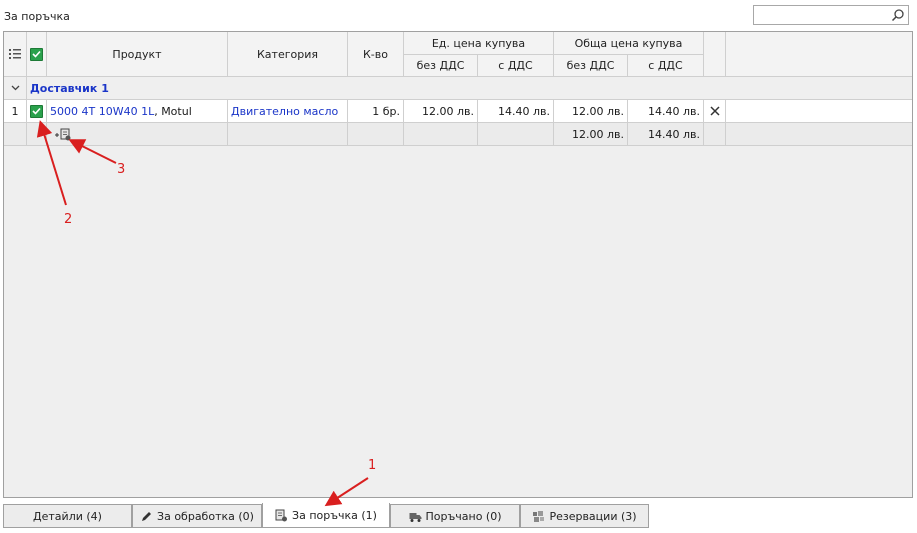 This screenshot has height=533, width=917. Describe the element at coordinates (68, 219) in the screenshot. I see `annotation-label-2: 2` at that location.